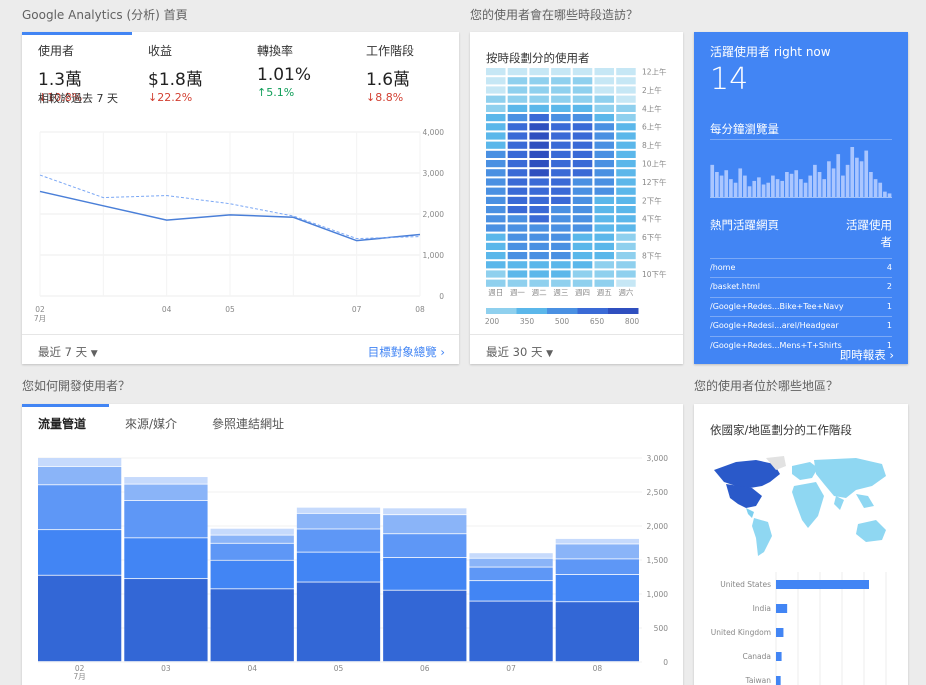 The width and height of the screenshot is (926, 685). I want to click on top-pages-header: 熱門活躍網頁, so click(744, 225).